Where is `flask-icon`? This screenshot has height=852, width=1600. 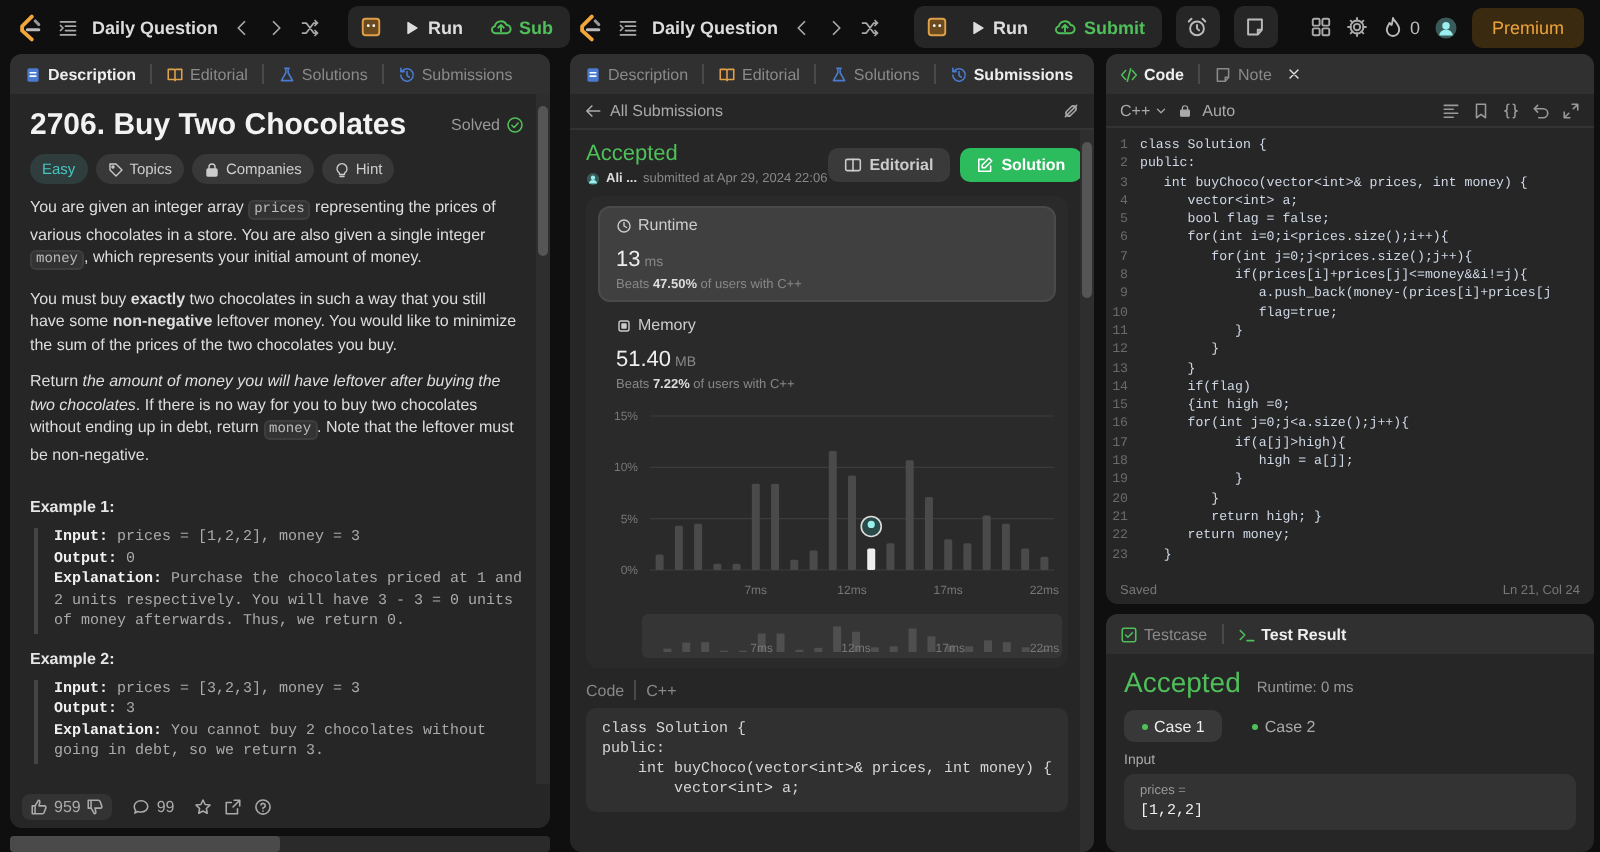 flask-icon is located at coordinates (838, 74).